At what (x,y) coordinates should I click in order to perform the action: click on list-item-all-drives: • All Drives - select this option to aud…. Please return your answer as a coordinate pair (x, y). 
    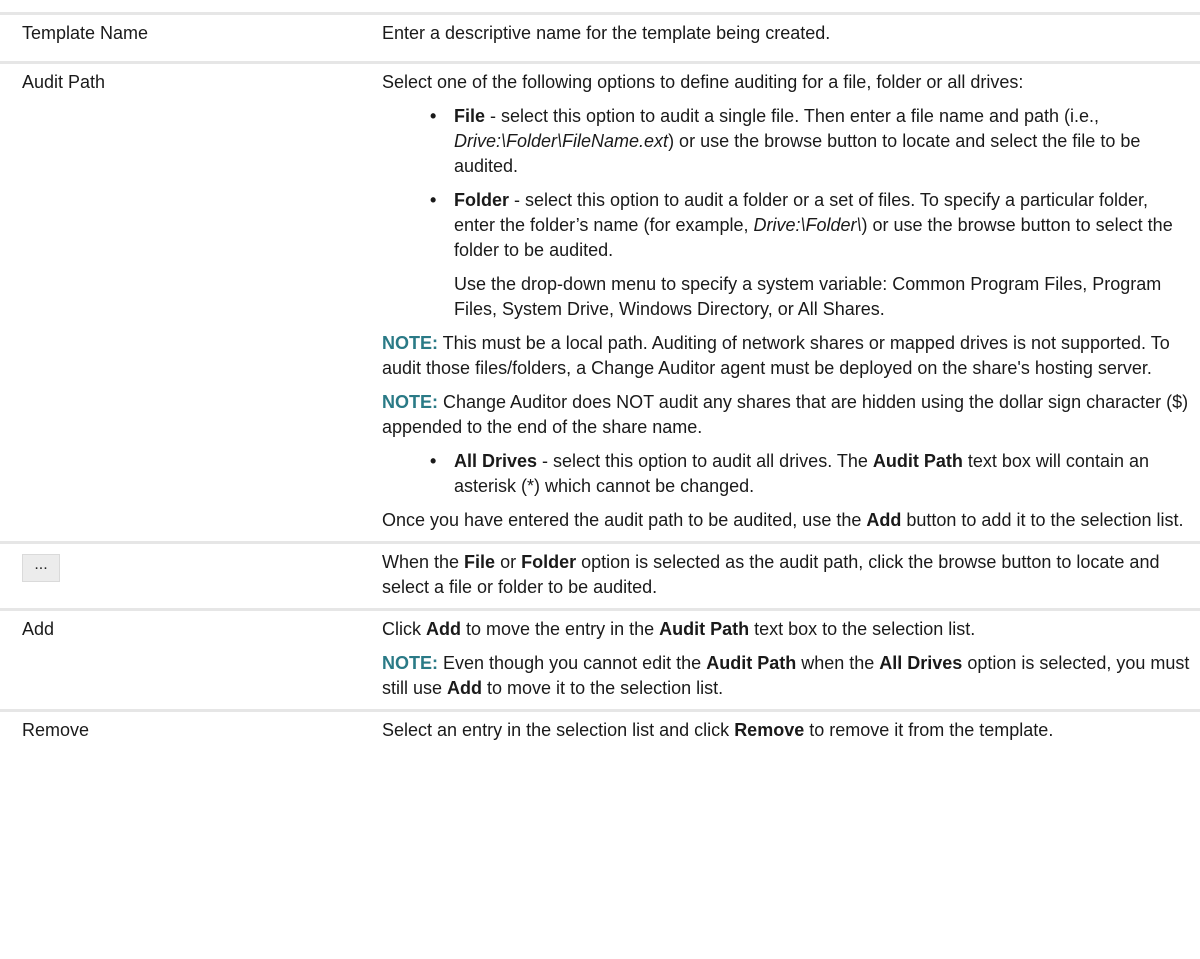
    Looking at the image, I should click on (786, 474).